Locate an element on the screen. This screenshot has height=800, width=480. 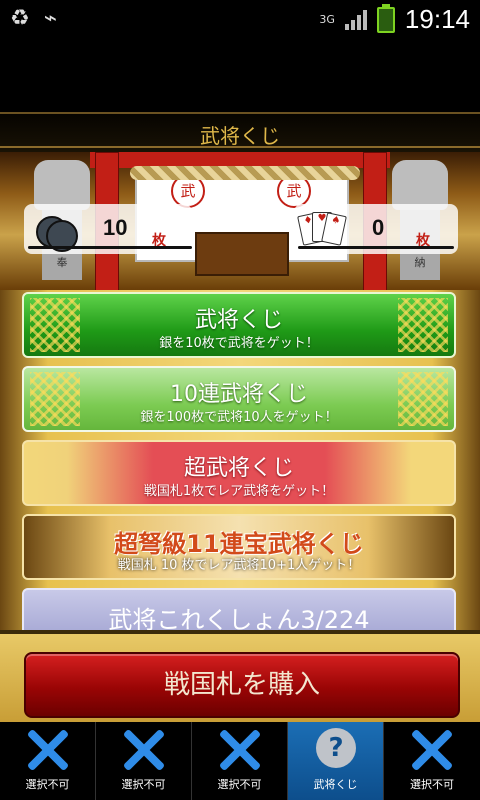
silver-count: 10 is located at coordinates (115, 227).